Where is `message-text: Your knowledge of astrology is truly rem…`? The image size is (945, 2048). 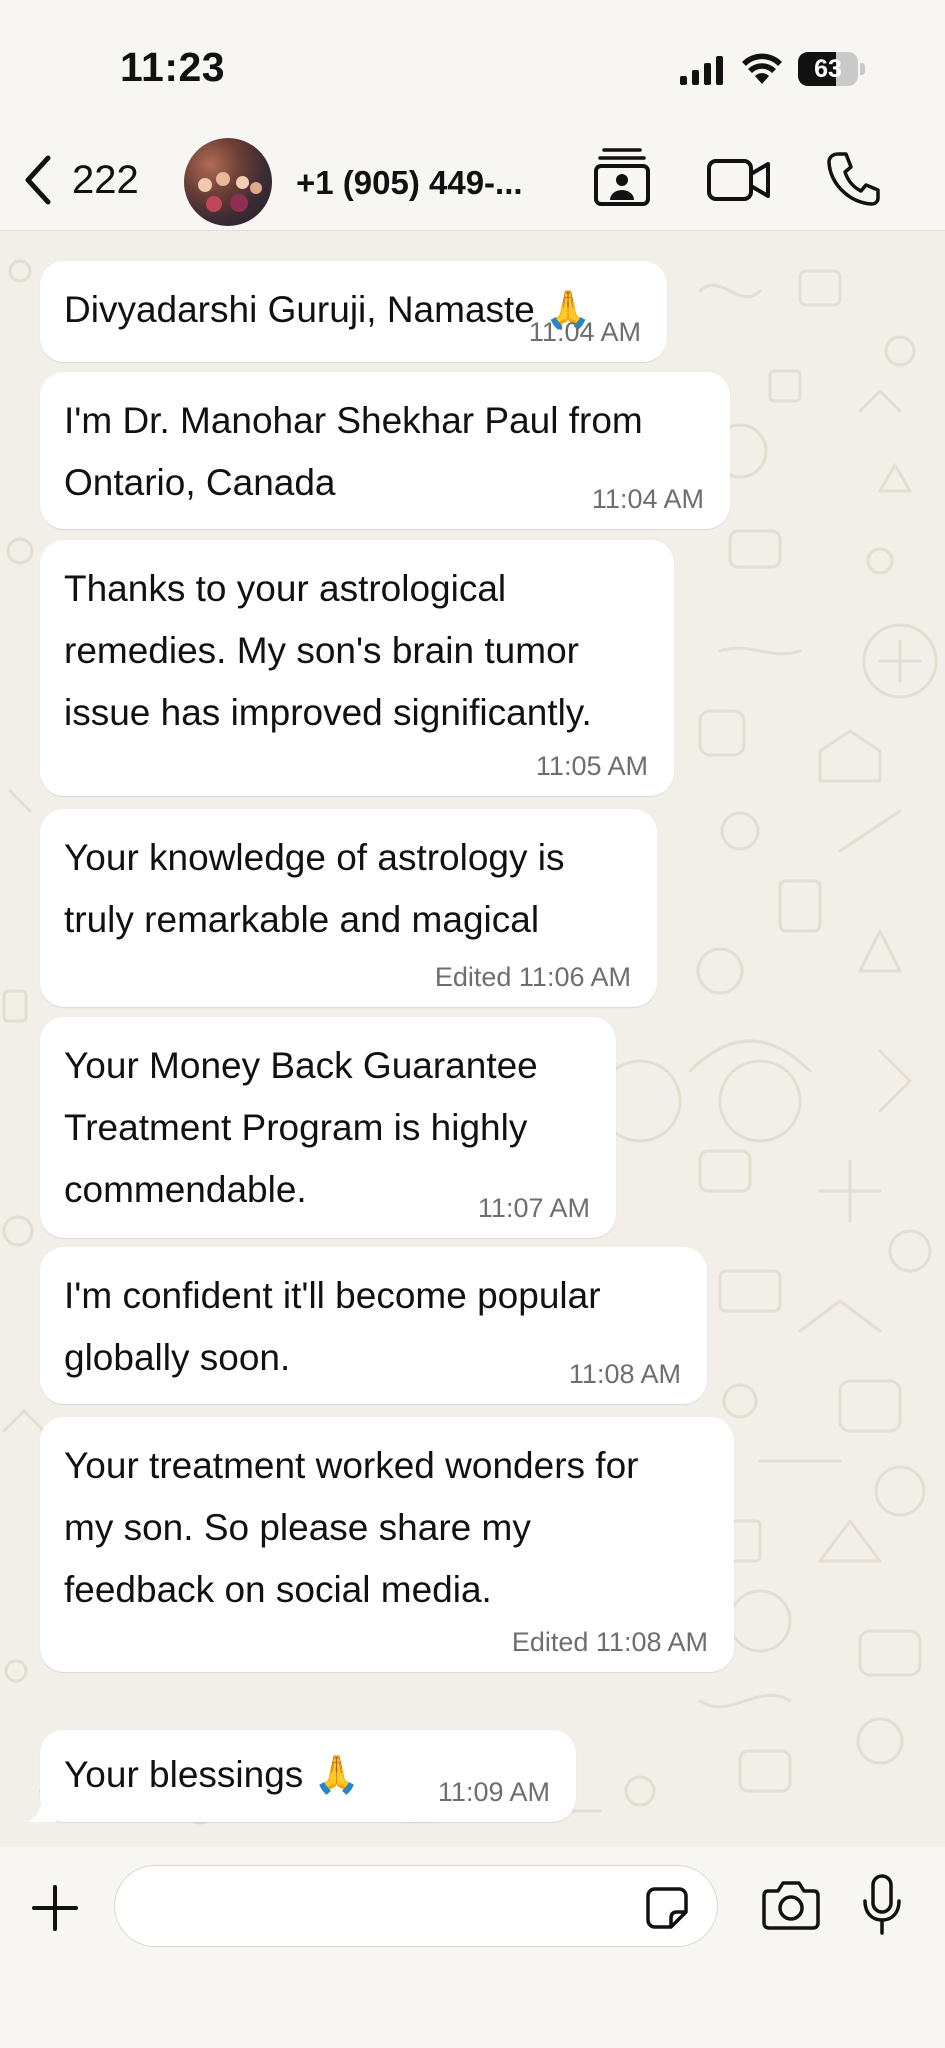 message-text: Your knowledge of astrology is truly rem… is located at coordinates (314, 888).